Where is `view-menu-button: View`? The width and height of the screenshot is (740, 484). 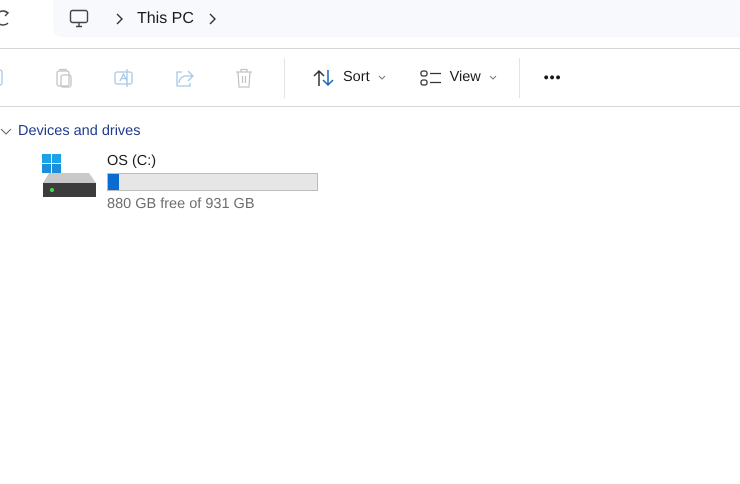
view-menu-button: View is located at coordinates (458, 77).